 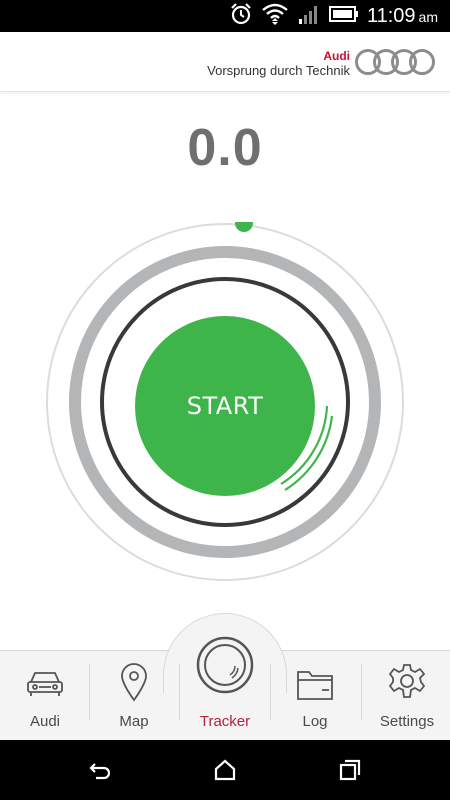 I want to click on tab-settings: Settings, so click(x=406, y=695).